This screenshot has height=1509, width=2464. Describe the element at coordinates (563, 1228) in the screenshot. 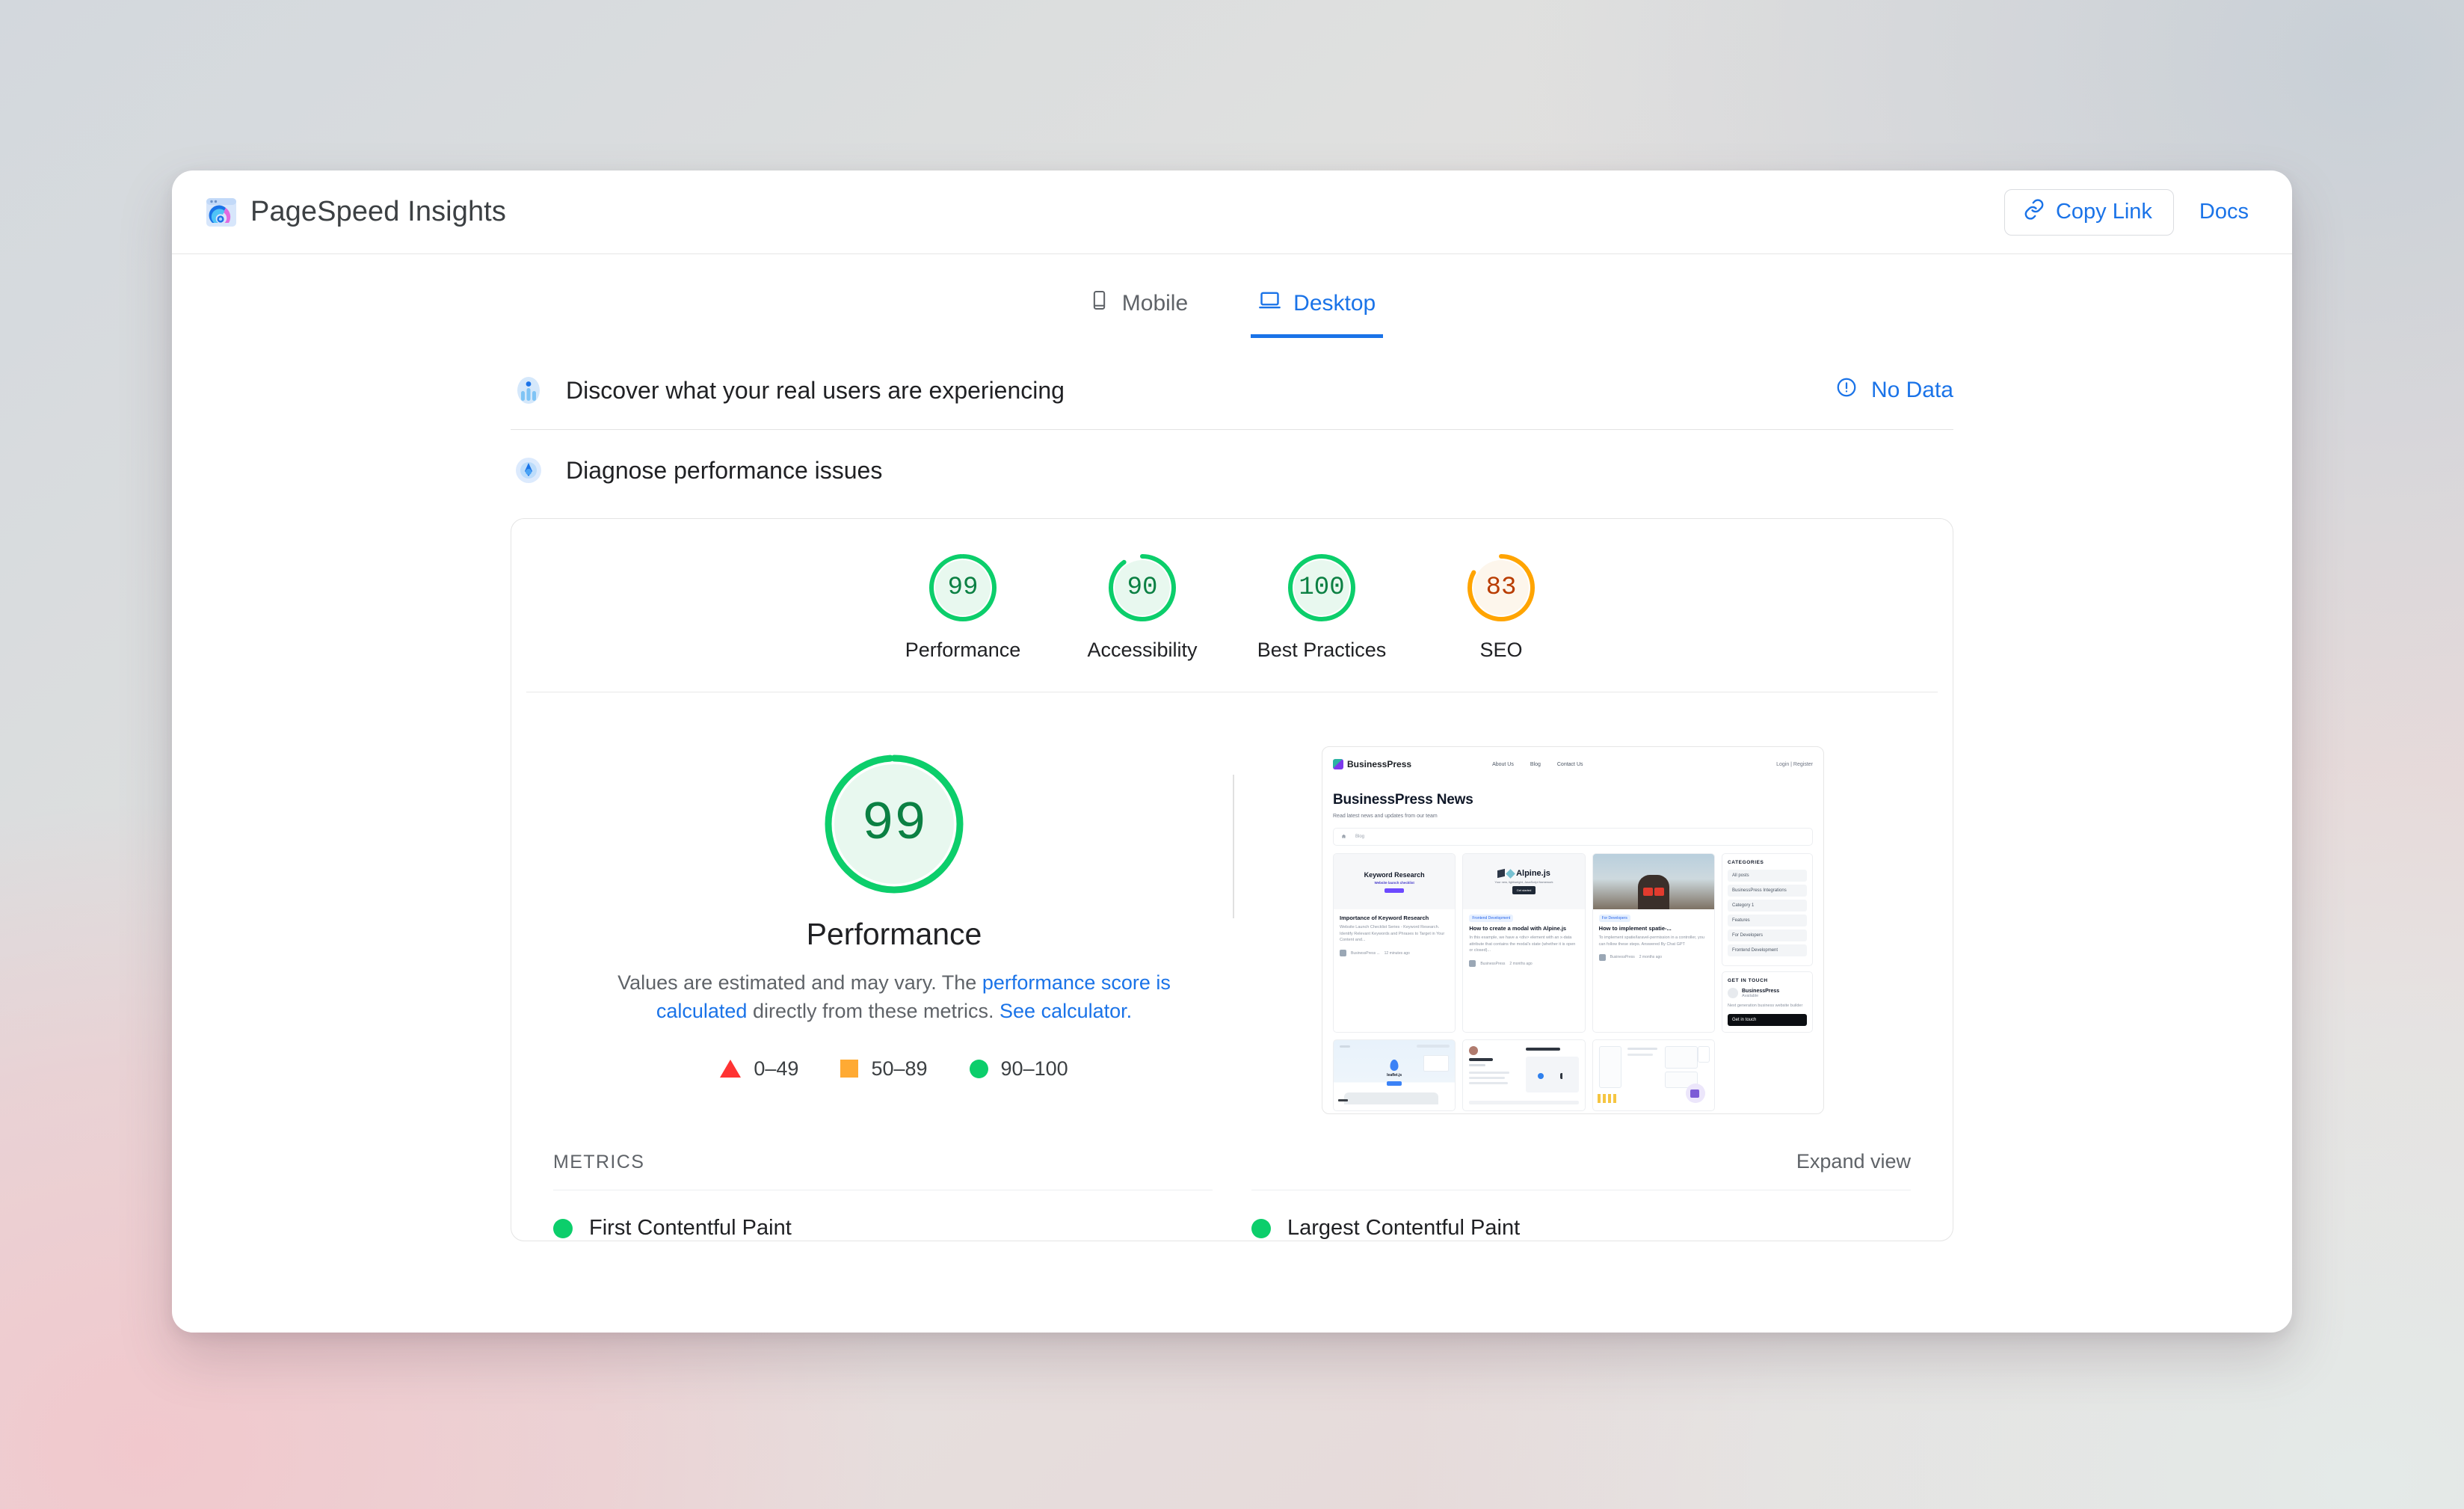

I see `status-dot-good-icon` at that location.